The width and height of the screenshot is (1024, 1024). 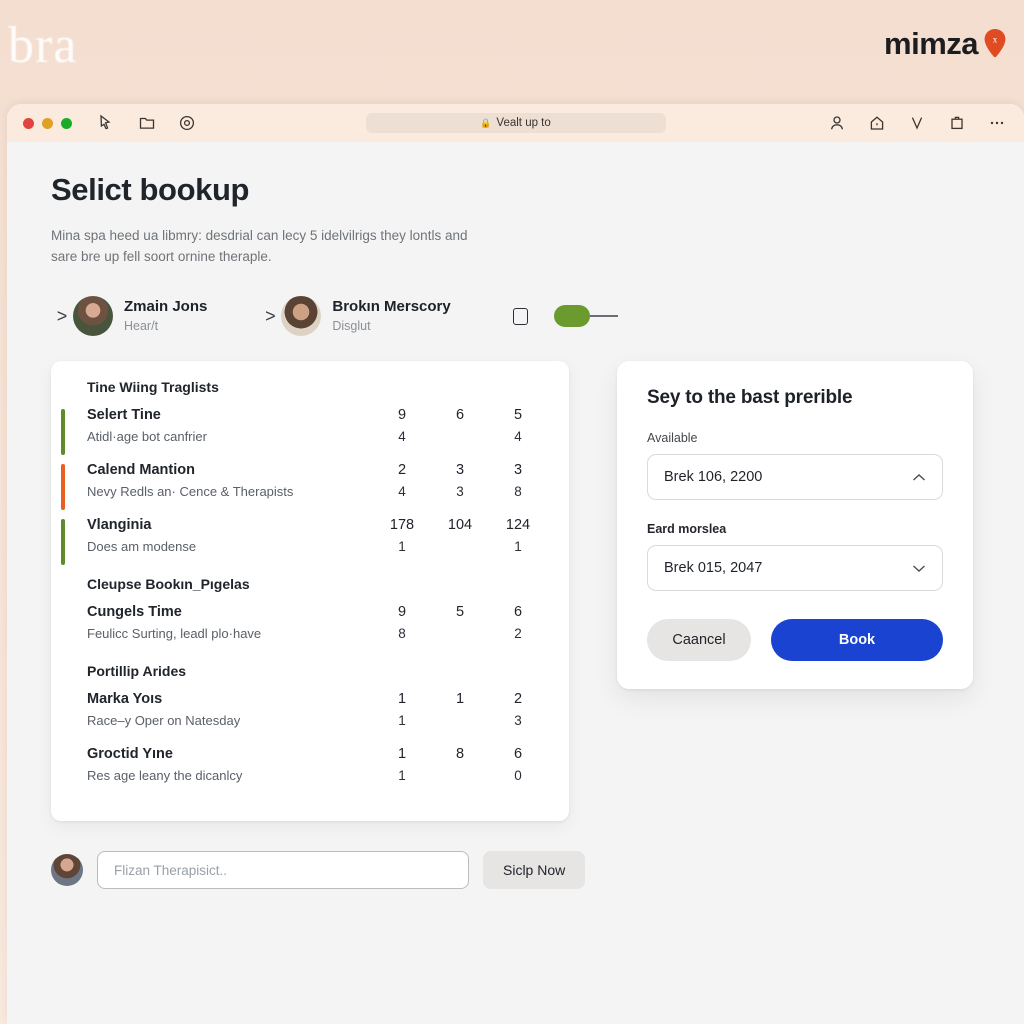 What do you see at coordinates (283, 870) in the screenshot?
I see `search-input` at bounding box center [283, 870].